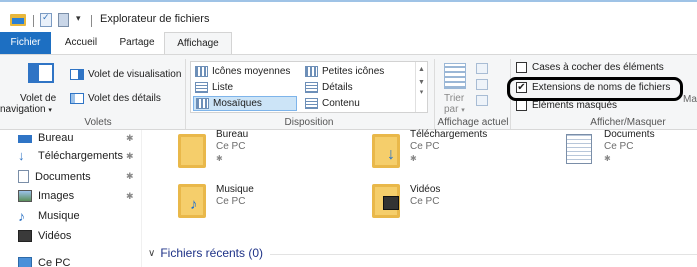 The height and width of the screenshot is (267, 697). What do you see at coordinates (63, 176) in the screenshot?
I see `nav-item-label: Documents` at bounding box center [63, 176].